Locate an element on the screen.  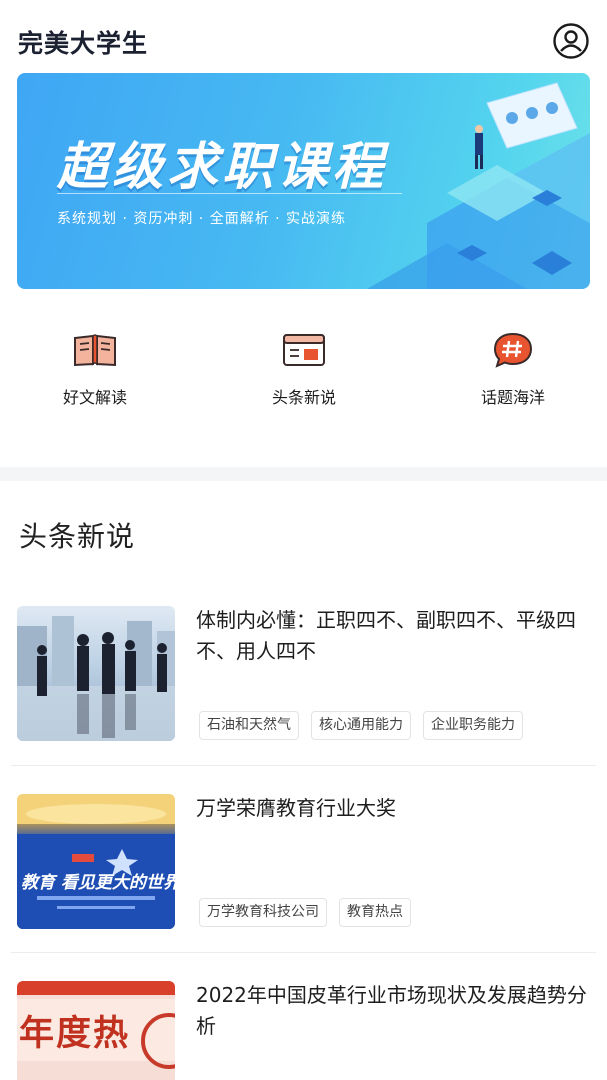
article-thumbnail is located at coordinates (96, 673).